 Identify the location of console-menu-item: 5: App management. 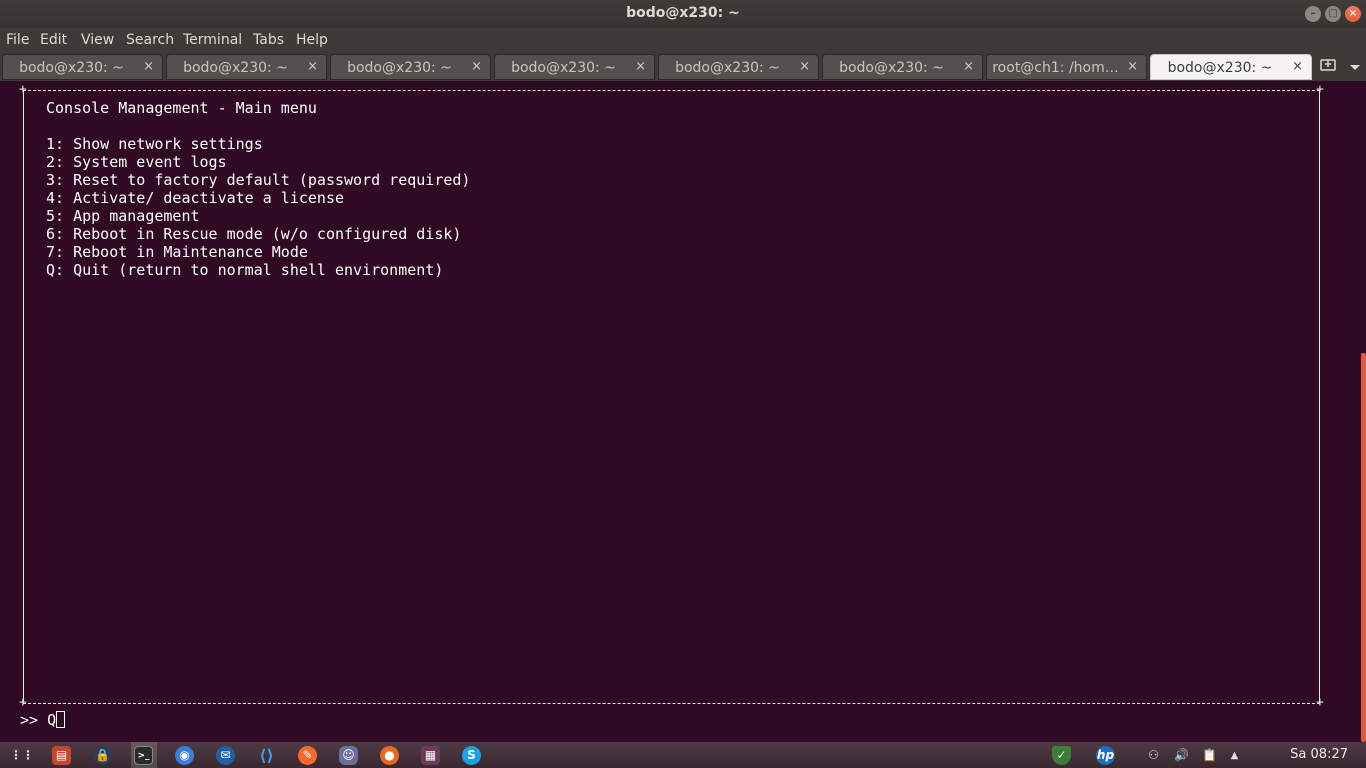
(123, 216).